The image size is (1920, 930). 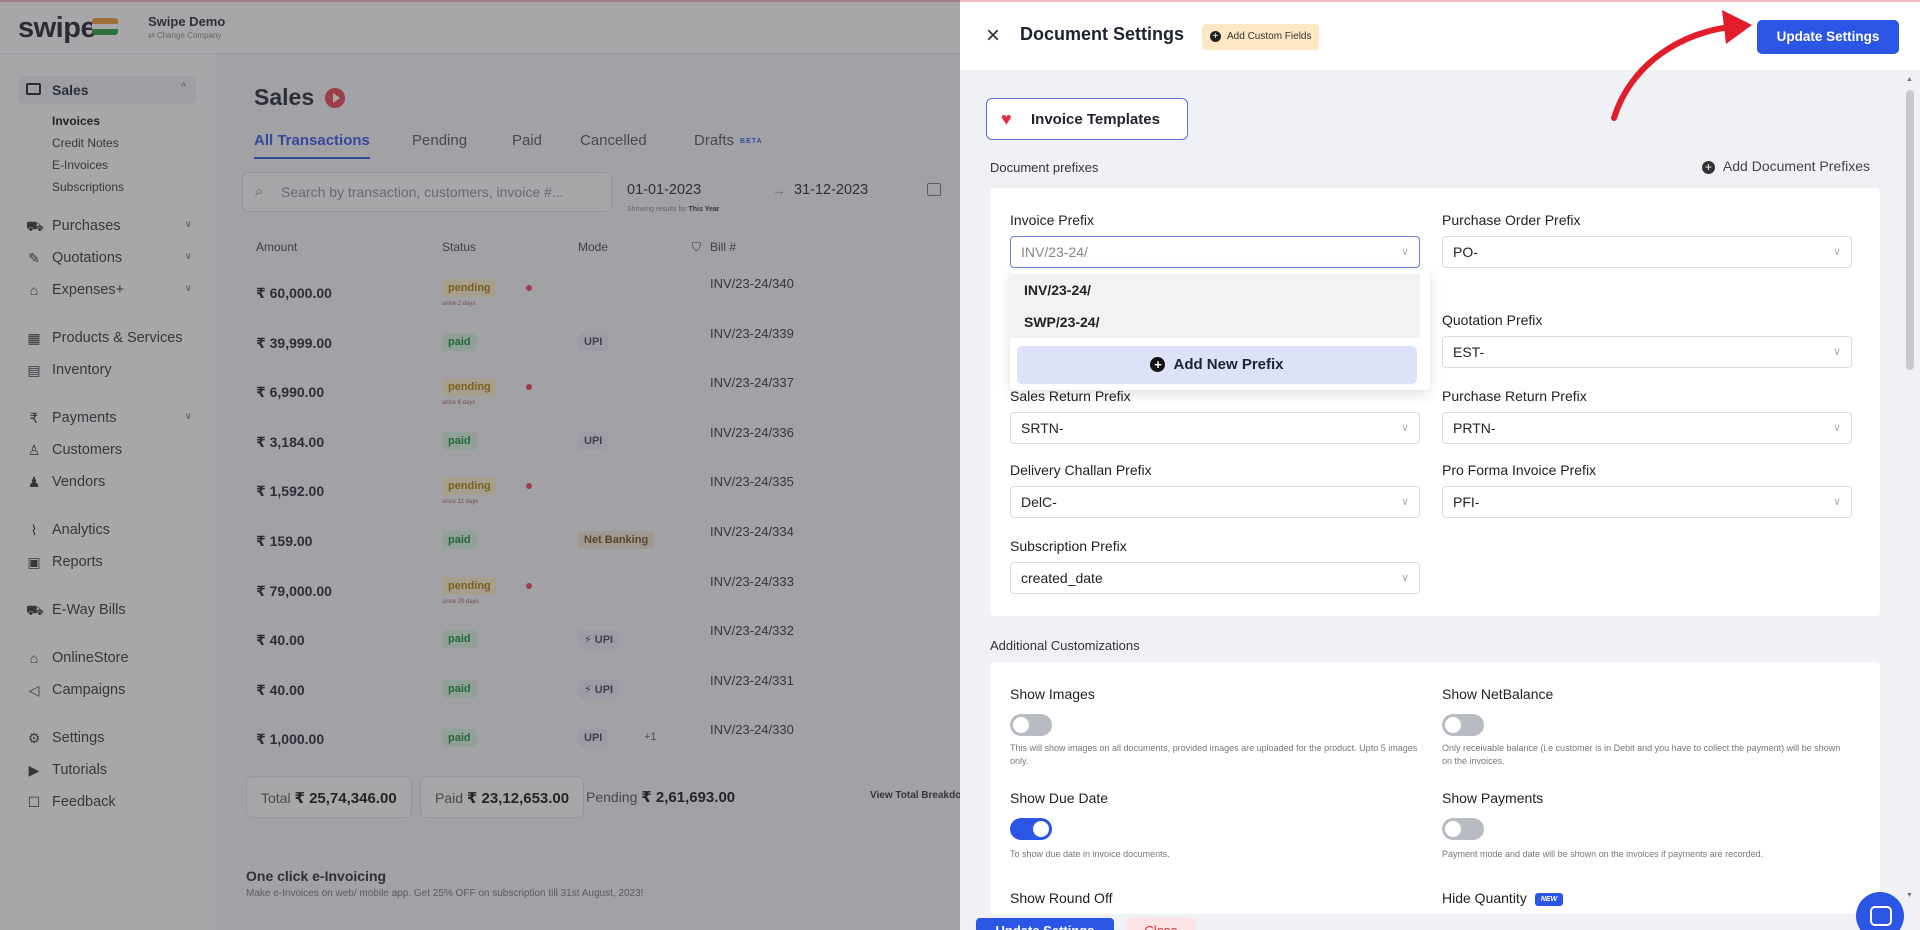 I want to click on annotation-arrow-icon, so click(x=1681, y=65).